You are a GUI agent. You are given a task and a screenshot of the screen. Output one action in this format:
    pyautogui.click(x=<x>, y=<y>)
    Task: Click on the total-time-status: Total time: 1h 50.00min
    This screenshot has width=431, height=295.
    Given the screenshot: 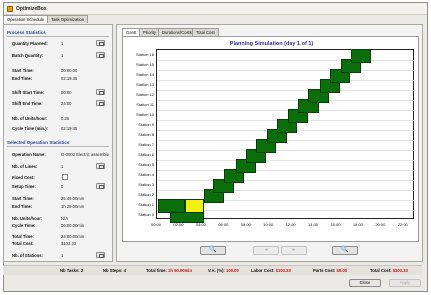 What is the action you would take?
    pyautogui.click(x=169, y=270)
    